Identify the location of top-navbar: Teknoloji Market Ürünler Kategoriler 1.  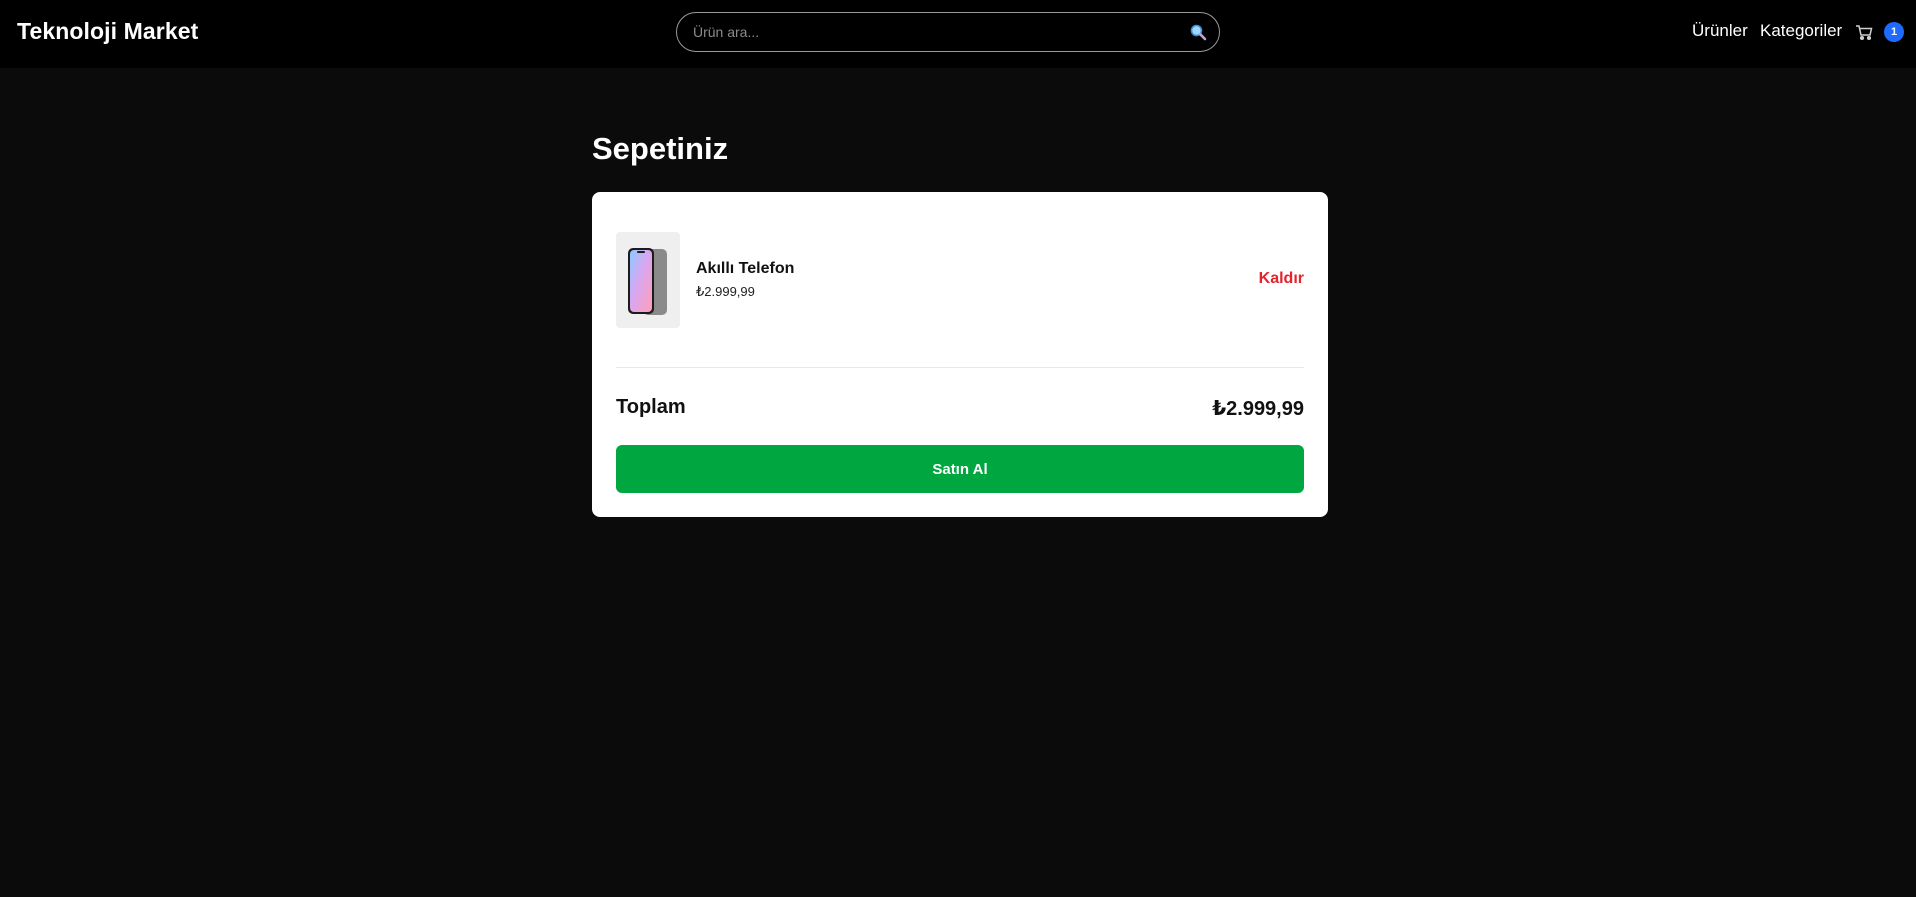
(958, 34).